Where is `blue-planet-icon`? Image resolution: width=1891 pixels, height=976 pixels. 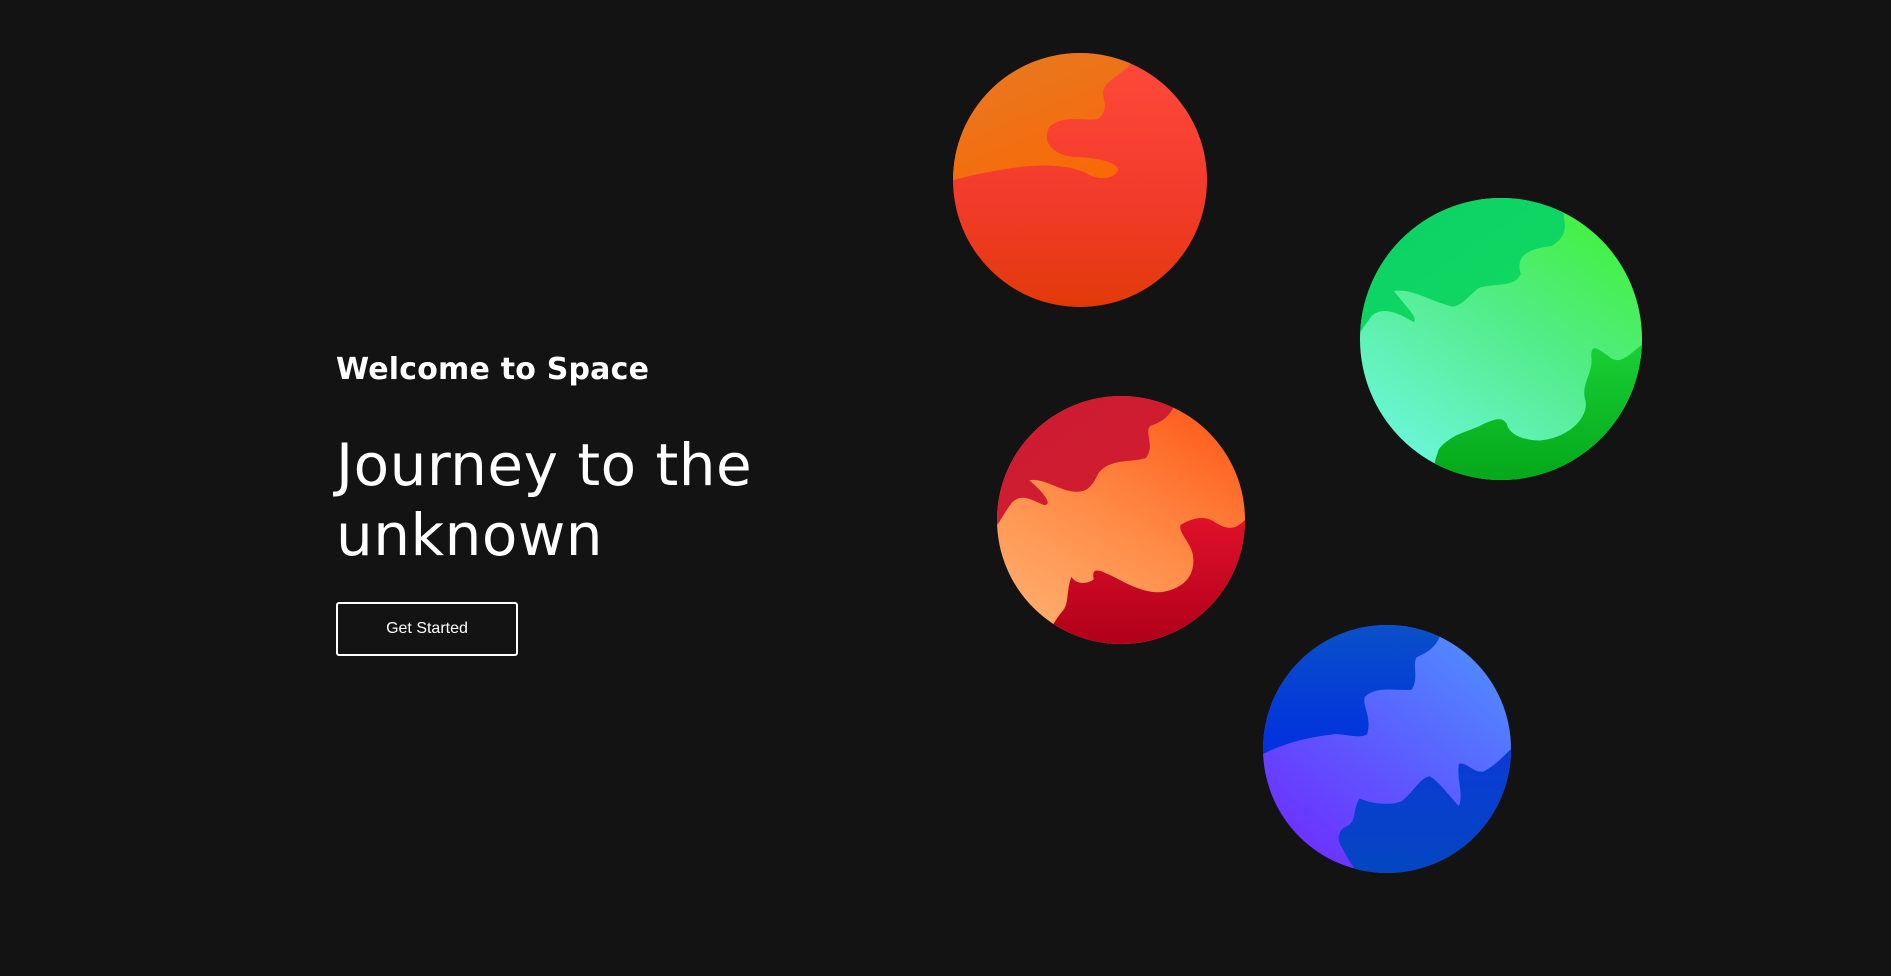
blue-planet-icon is located at coordinates (1387, 749).